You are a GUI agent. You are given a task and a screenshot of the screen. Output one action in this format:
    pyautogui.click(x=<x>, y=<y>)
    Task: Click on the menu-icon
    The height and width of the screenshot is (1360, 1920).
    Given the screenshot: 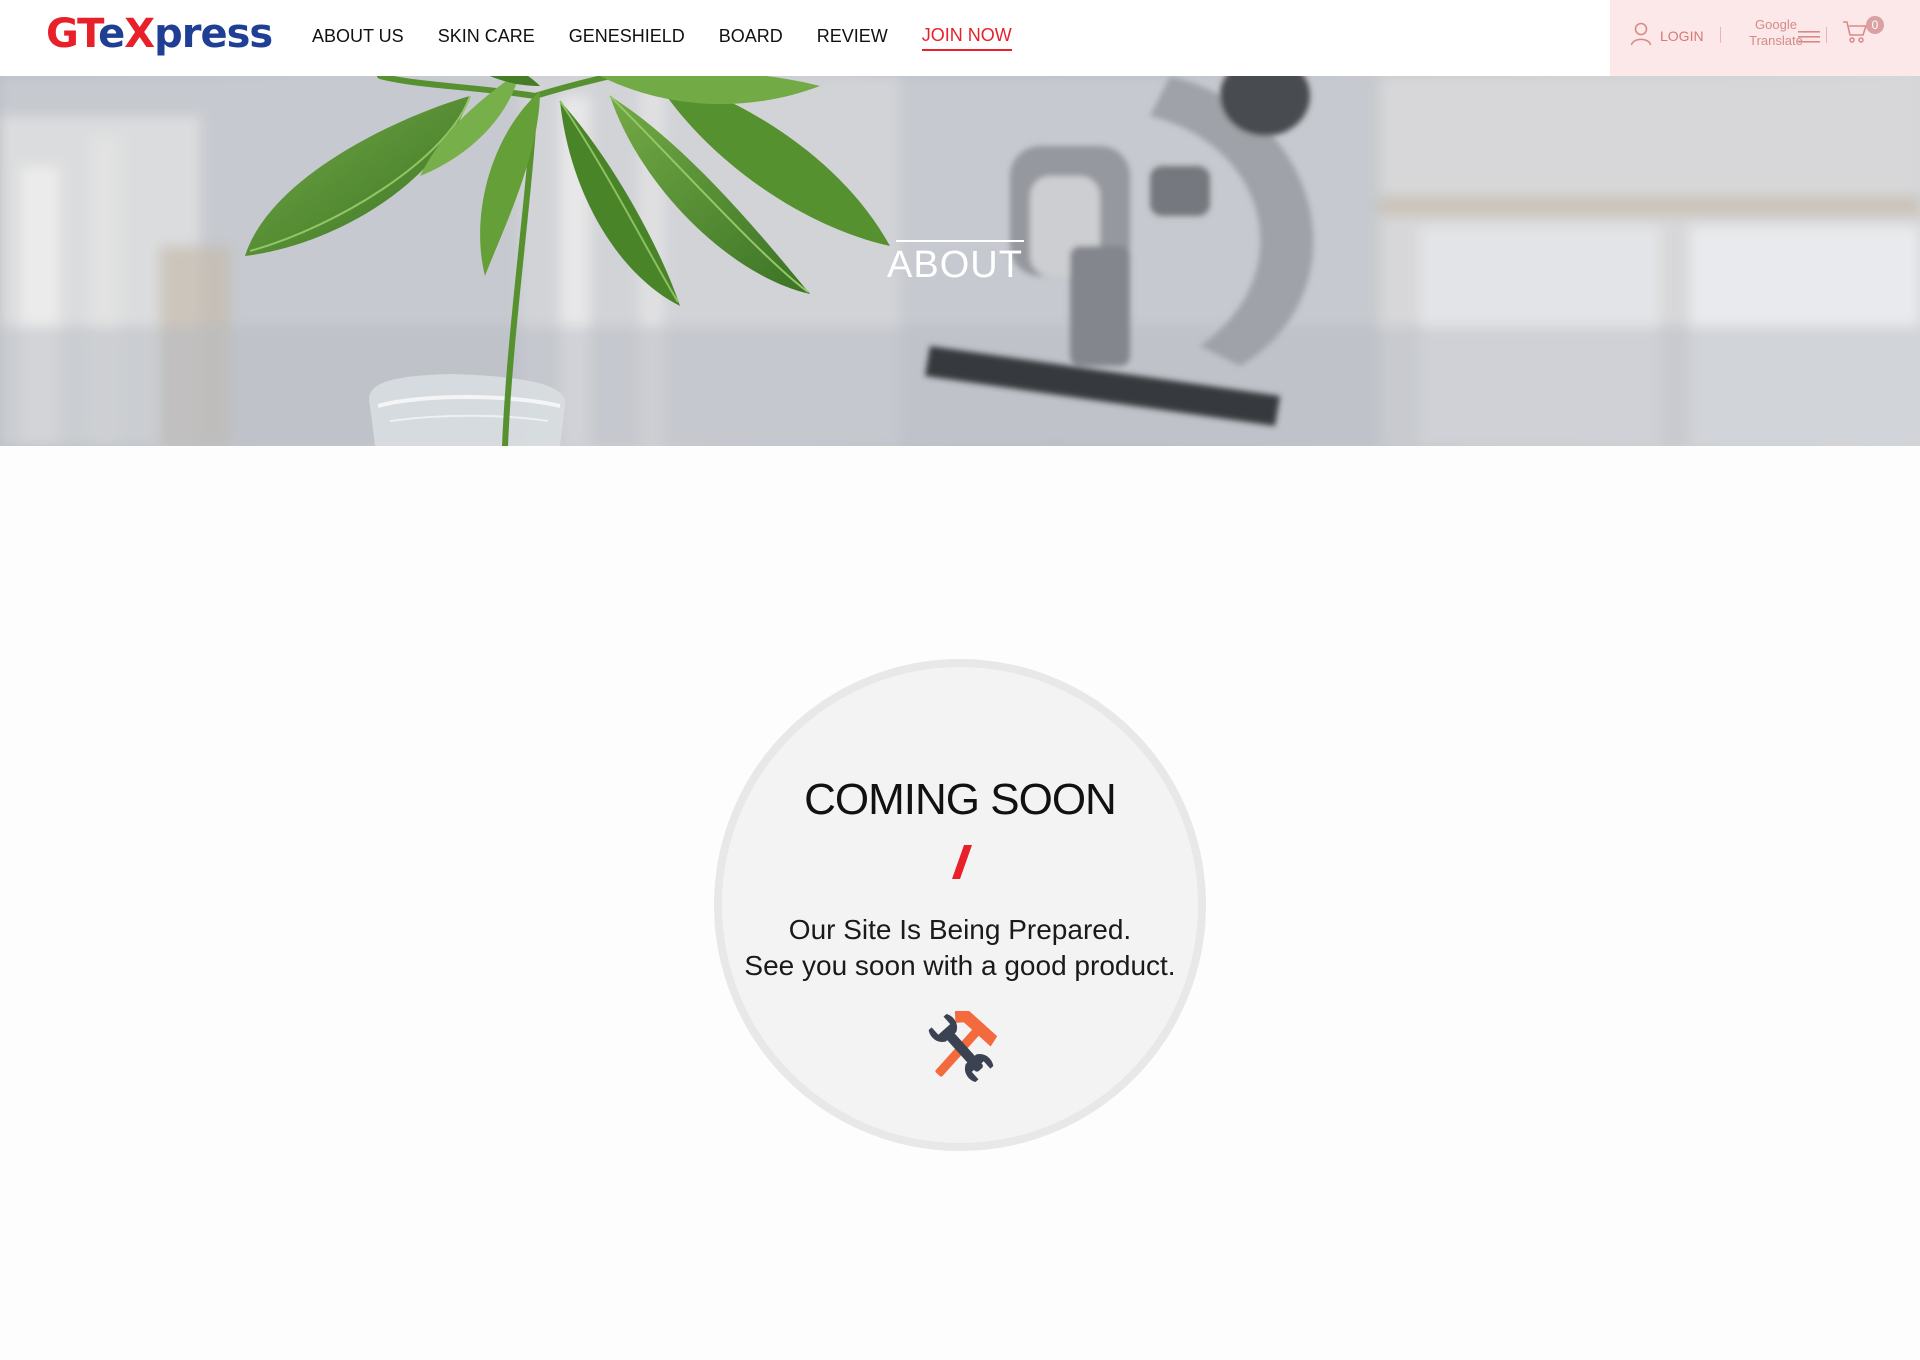 What is the action you would take?
    pyautogui.click(x=1809, y=39)
    